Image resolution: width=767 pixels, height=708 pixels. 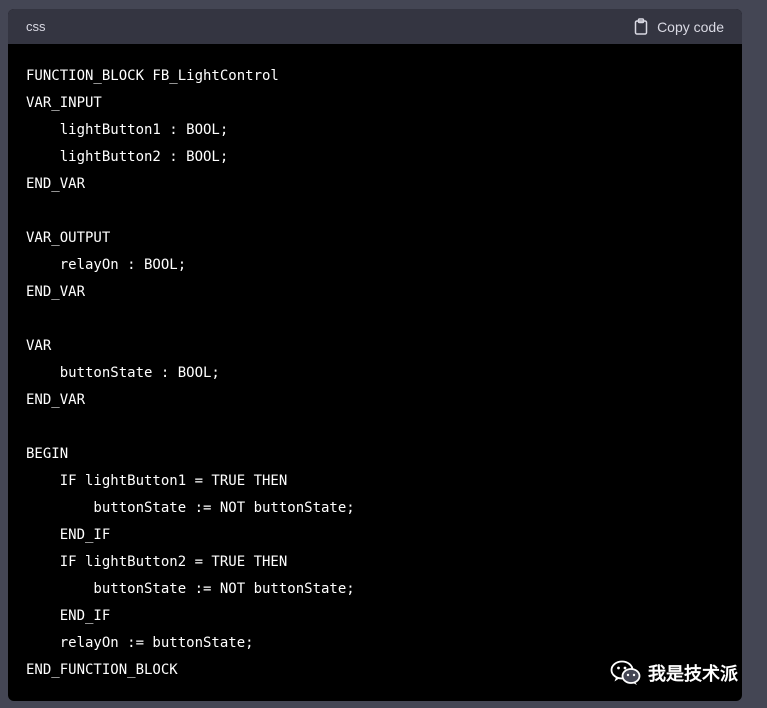 I want to click on language-label: css, so click(x=36, y=26).